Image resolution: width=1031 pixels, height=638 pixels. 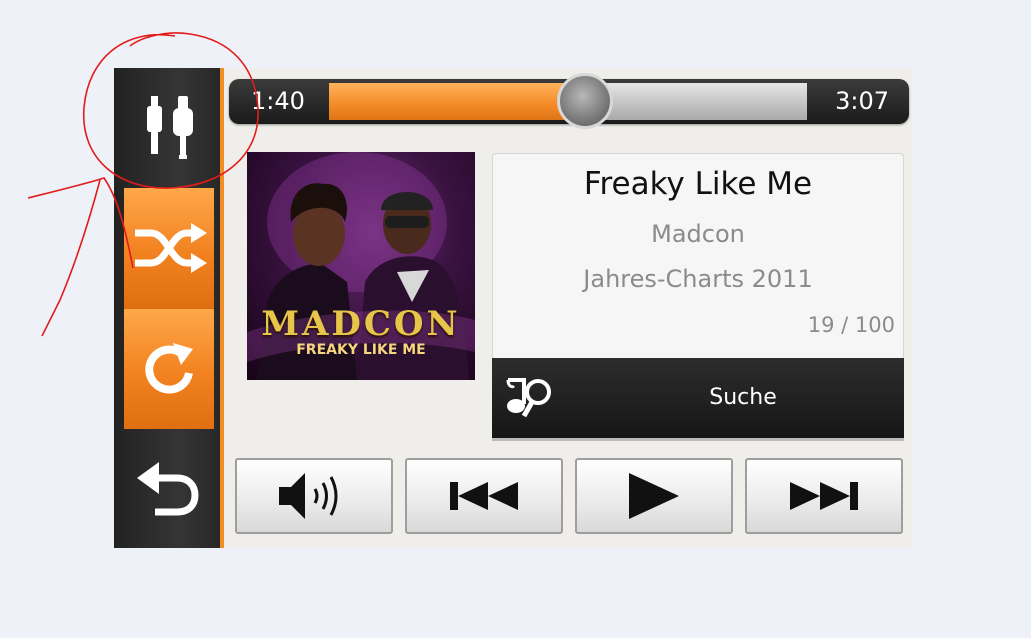 What do you see at coordinates (698, 279) in the screenshot?
I see `track-album: Jahres-Charts 2011` at bounding box center [698, 279].